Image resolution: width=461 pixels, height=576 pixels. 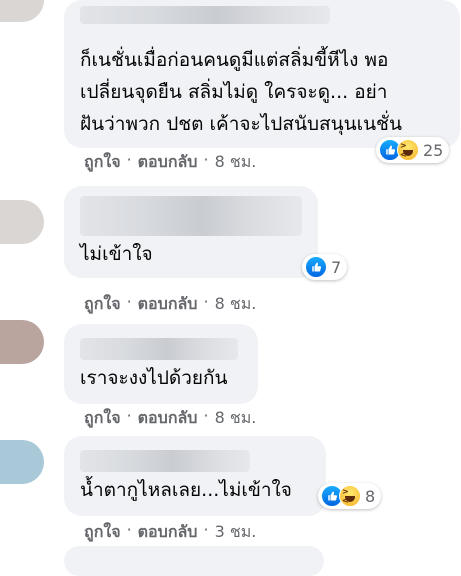 What do you see at coordinates (236, 532) in the screenshot?
I see `timestamp: 3 ชม.` at bounding box center [236, 532].